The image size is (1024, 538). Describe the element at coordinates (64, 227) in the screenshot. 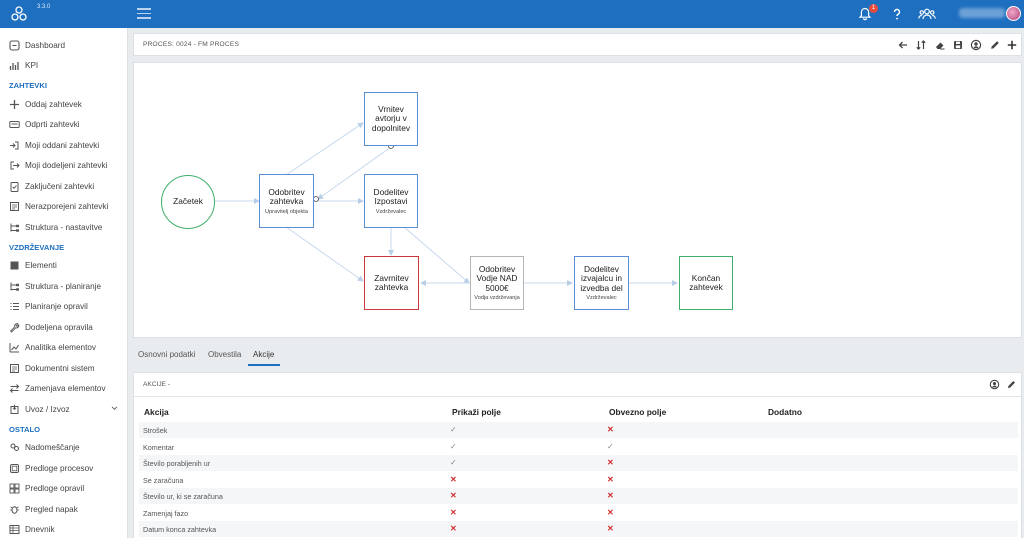

I see `sidebar-item: Struktura - nastavitve` at that location.